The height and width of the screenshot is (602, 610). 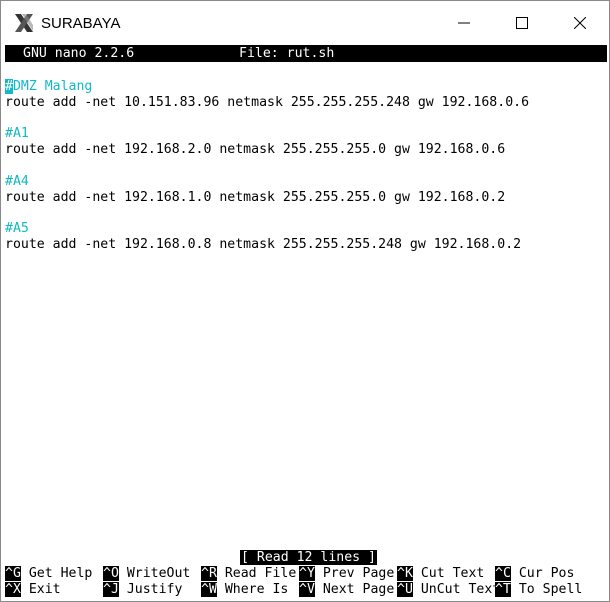 I want to click on shortcut-label: Exit, so click(x=40, y=589).